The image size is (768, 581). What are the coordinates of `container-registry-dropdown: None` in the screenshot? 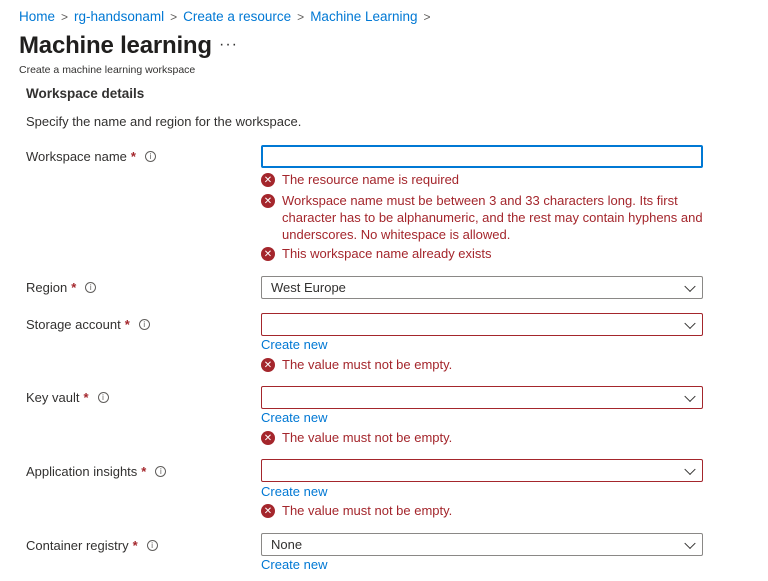 It's located at (482, 544).